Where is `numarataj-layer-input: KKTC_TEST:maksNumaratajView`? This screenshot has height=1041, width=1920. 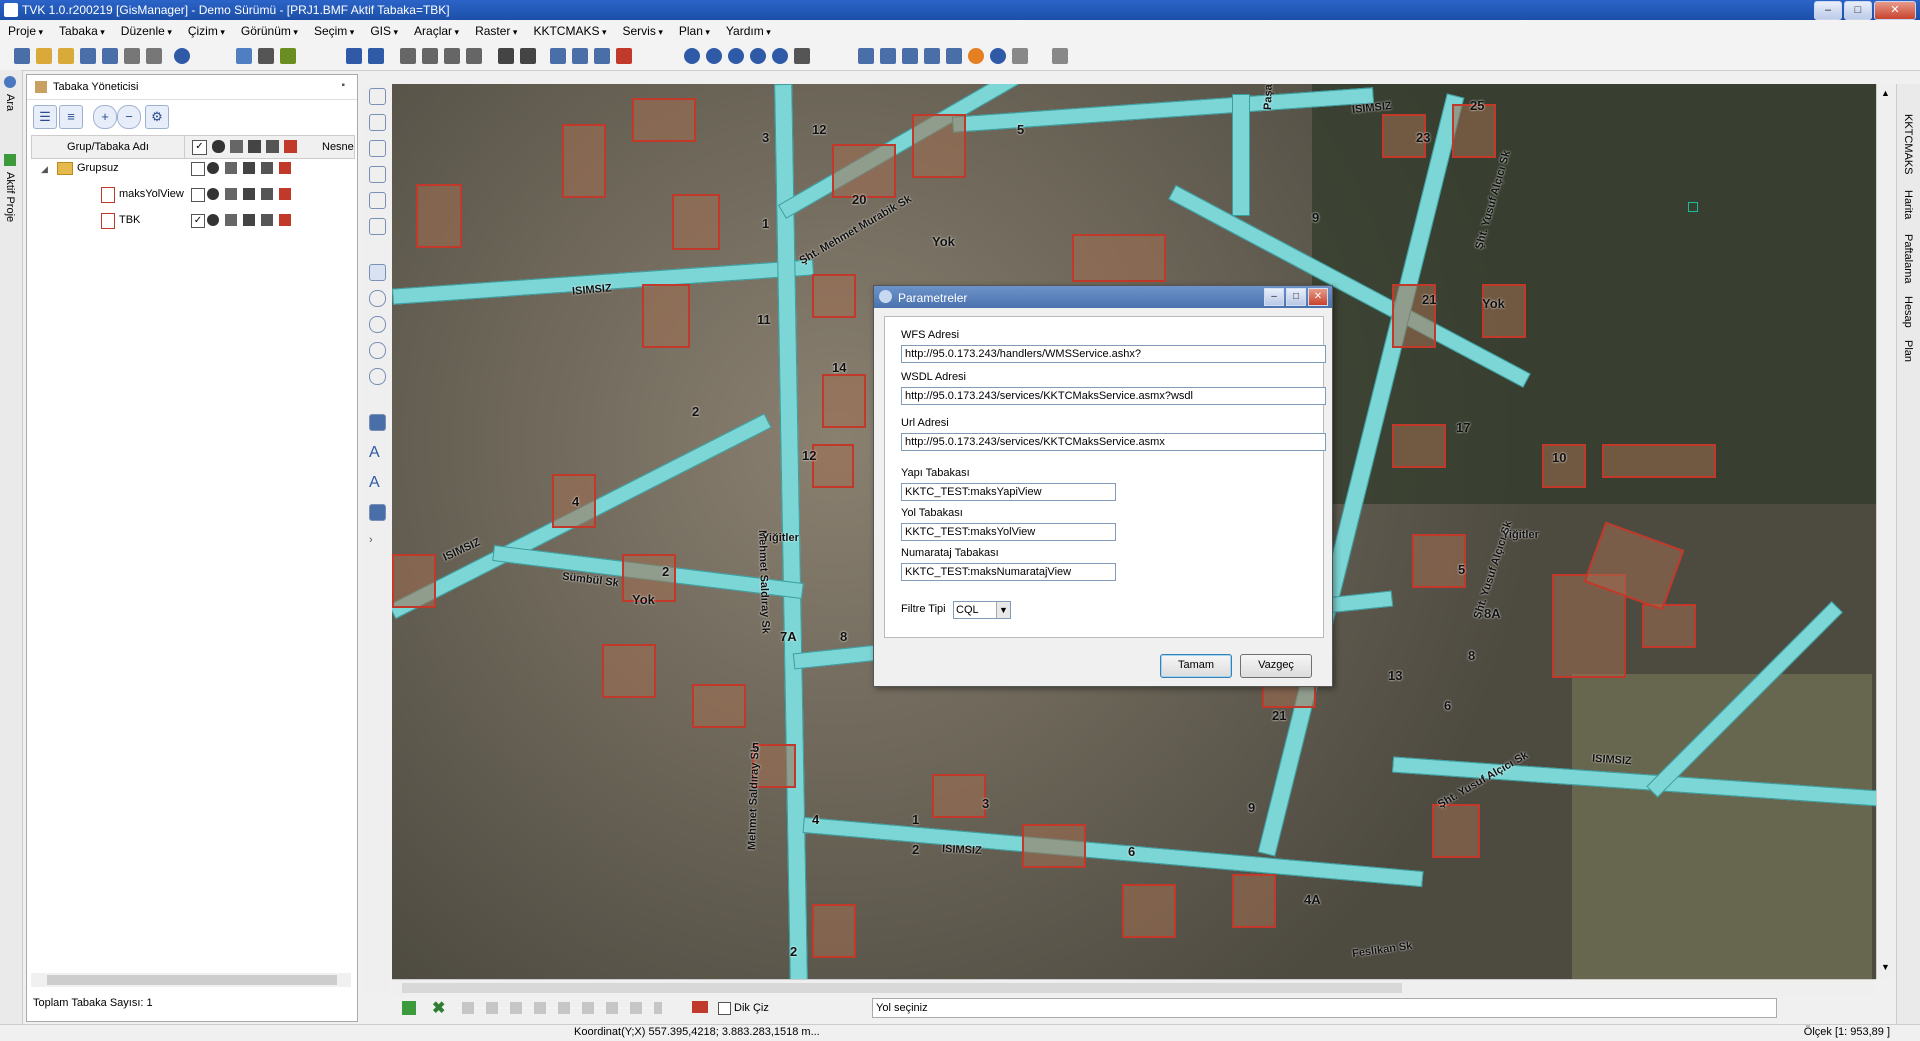 numarataj-layer-input: KKTC_TEST:maksNumaratajView is located at coordinates (1008, 572).